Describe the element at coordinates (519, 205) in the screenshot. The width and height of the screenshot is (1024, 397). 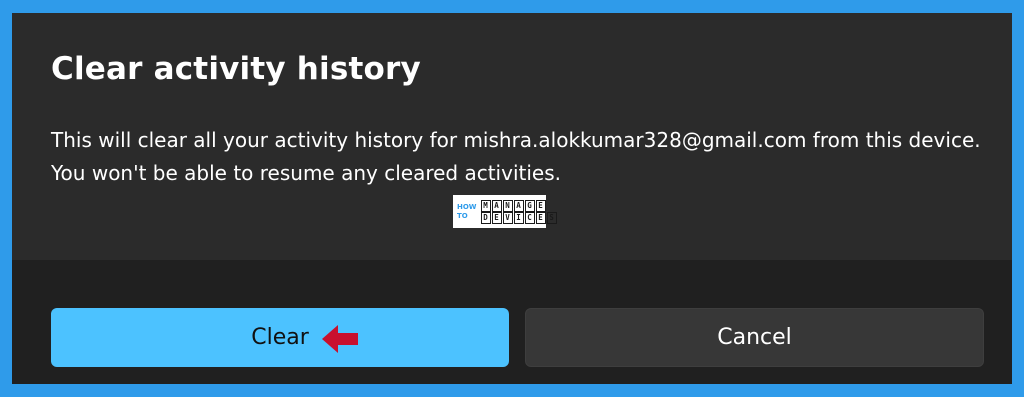
I see `logo-manage: MANAGE` at that location.